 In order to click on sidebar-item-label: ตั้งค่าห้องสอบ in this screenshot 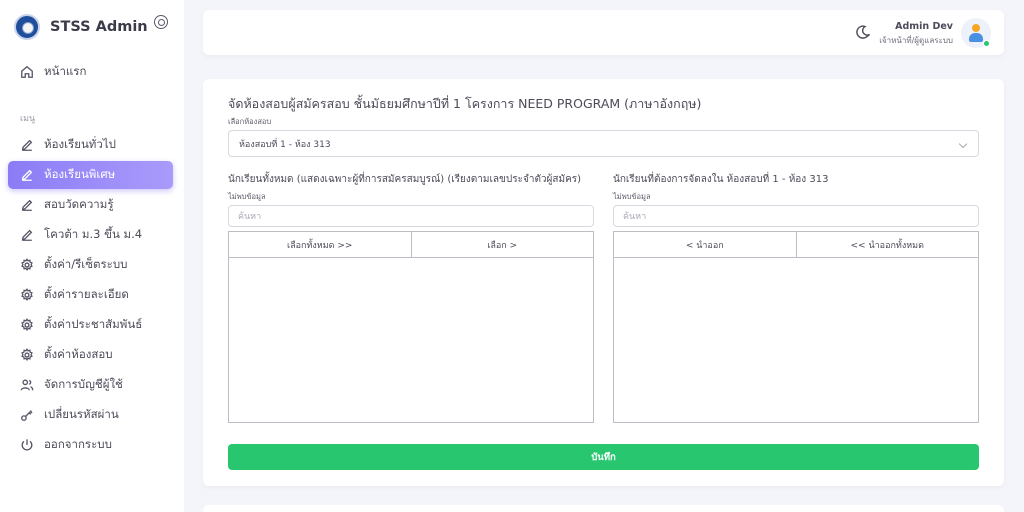, I will do `click(78, 354)`.